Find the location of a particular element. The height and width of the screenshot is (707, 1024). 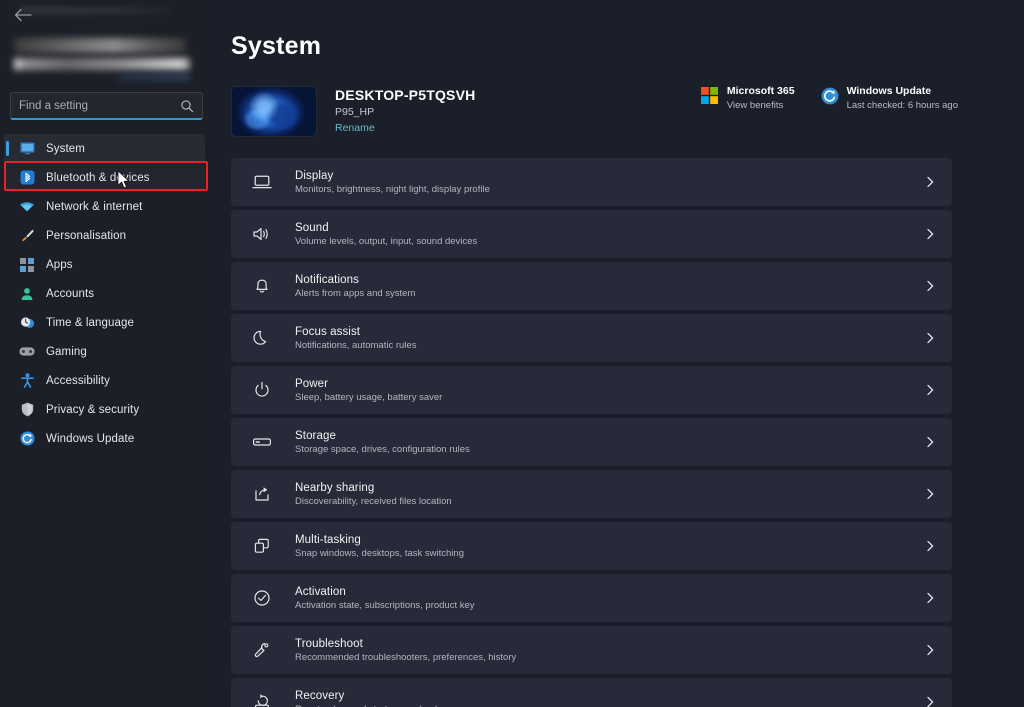

user-profile-redacted is located at coordinates (106, 44).